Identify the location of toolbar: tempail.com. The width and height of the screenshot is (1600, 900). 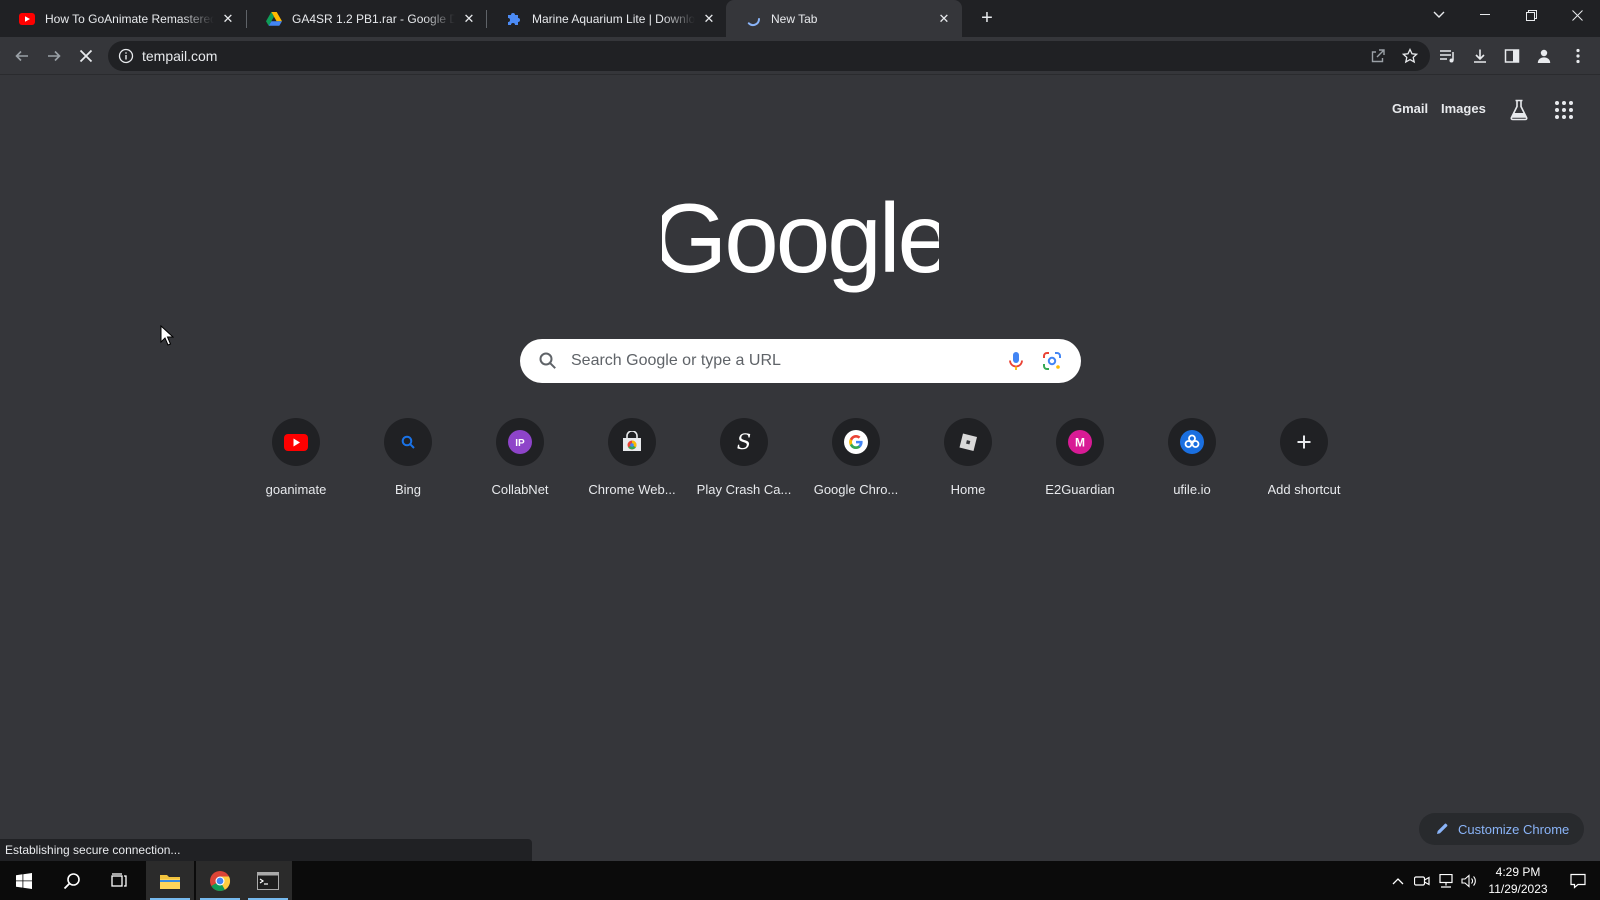
(800, 56).